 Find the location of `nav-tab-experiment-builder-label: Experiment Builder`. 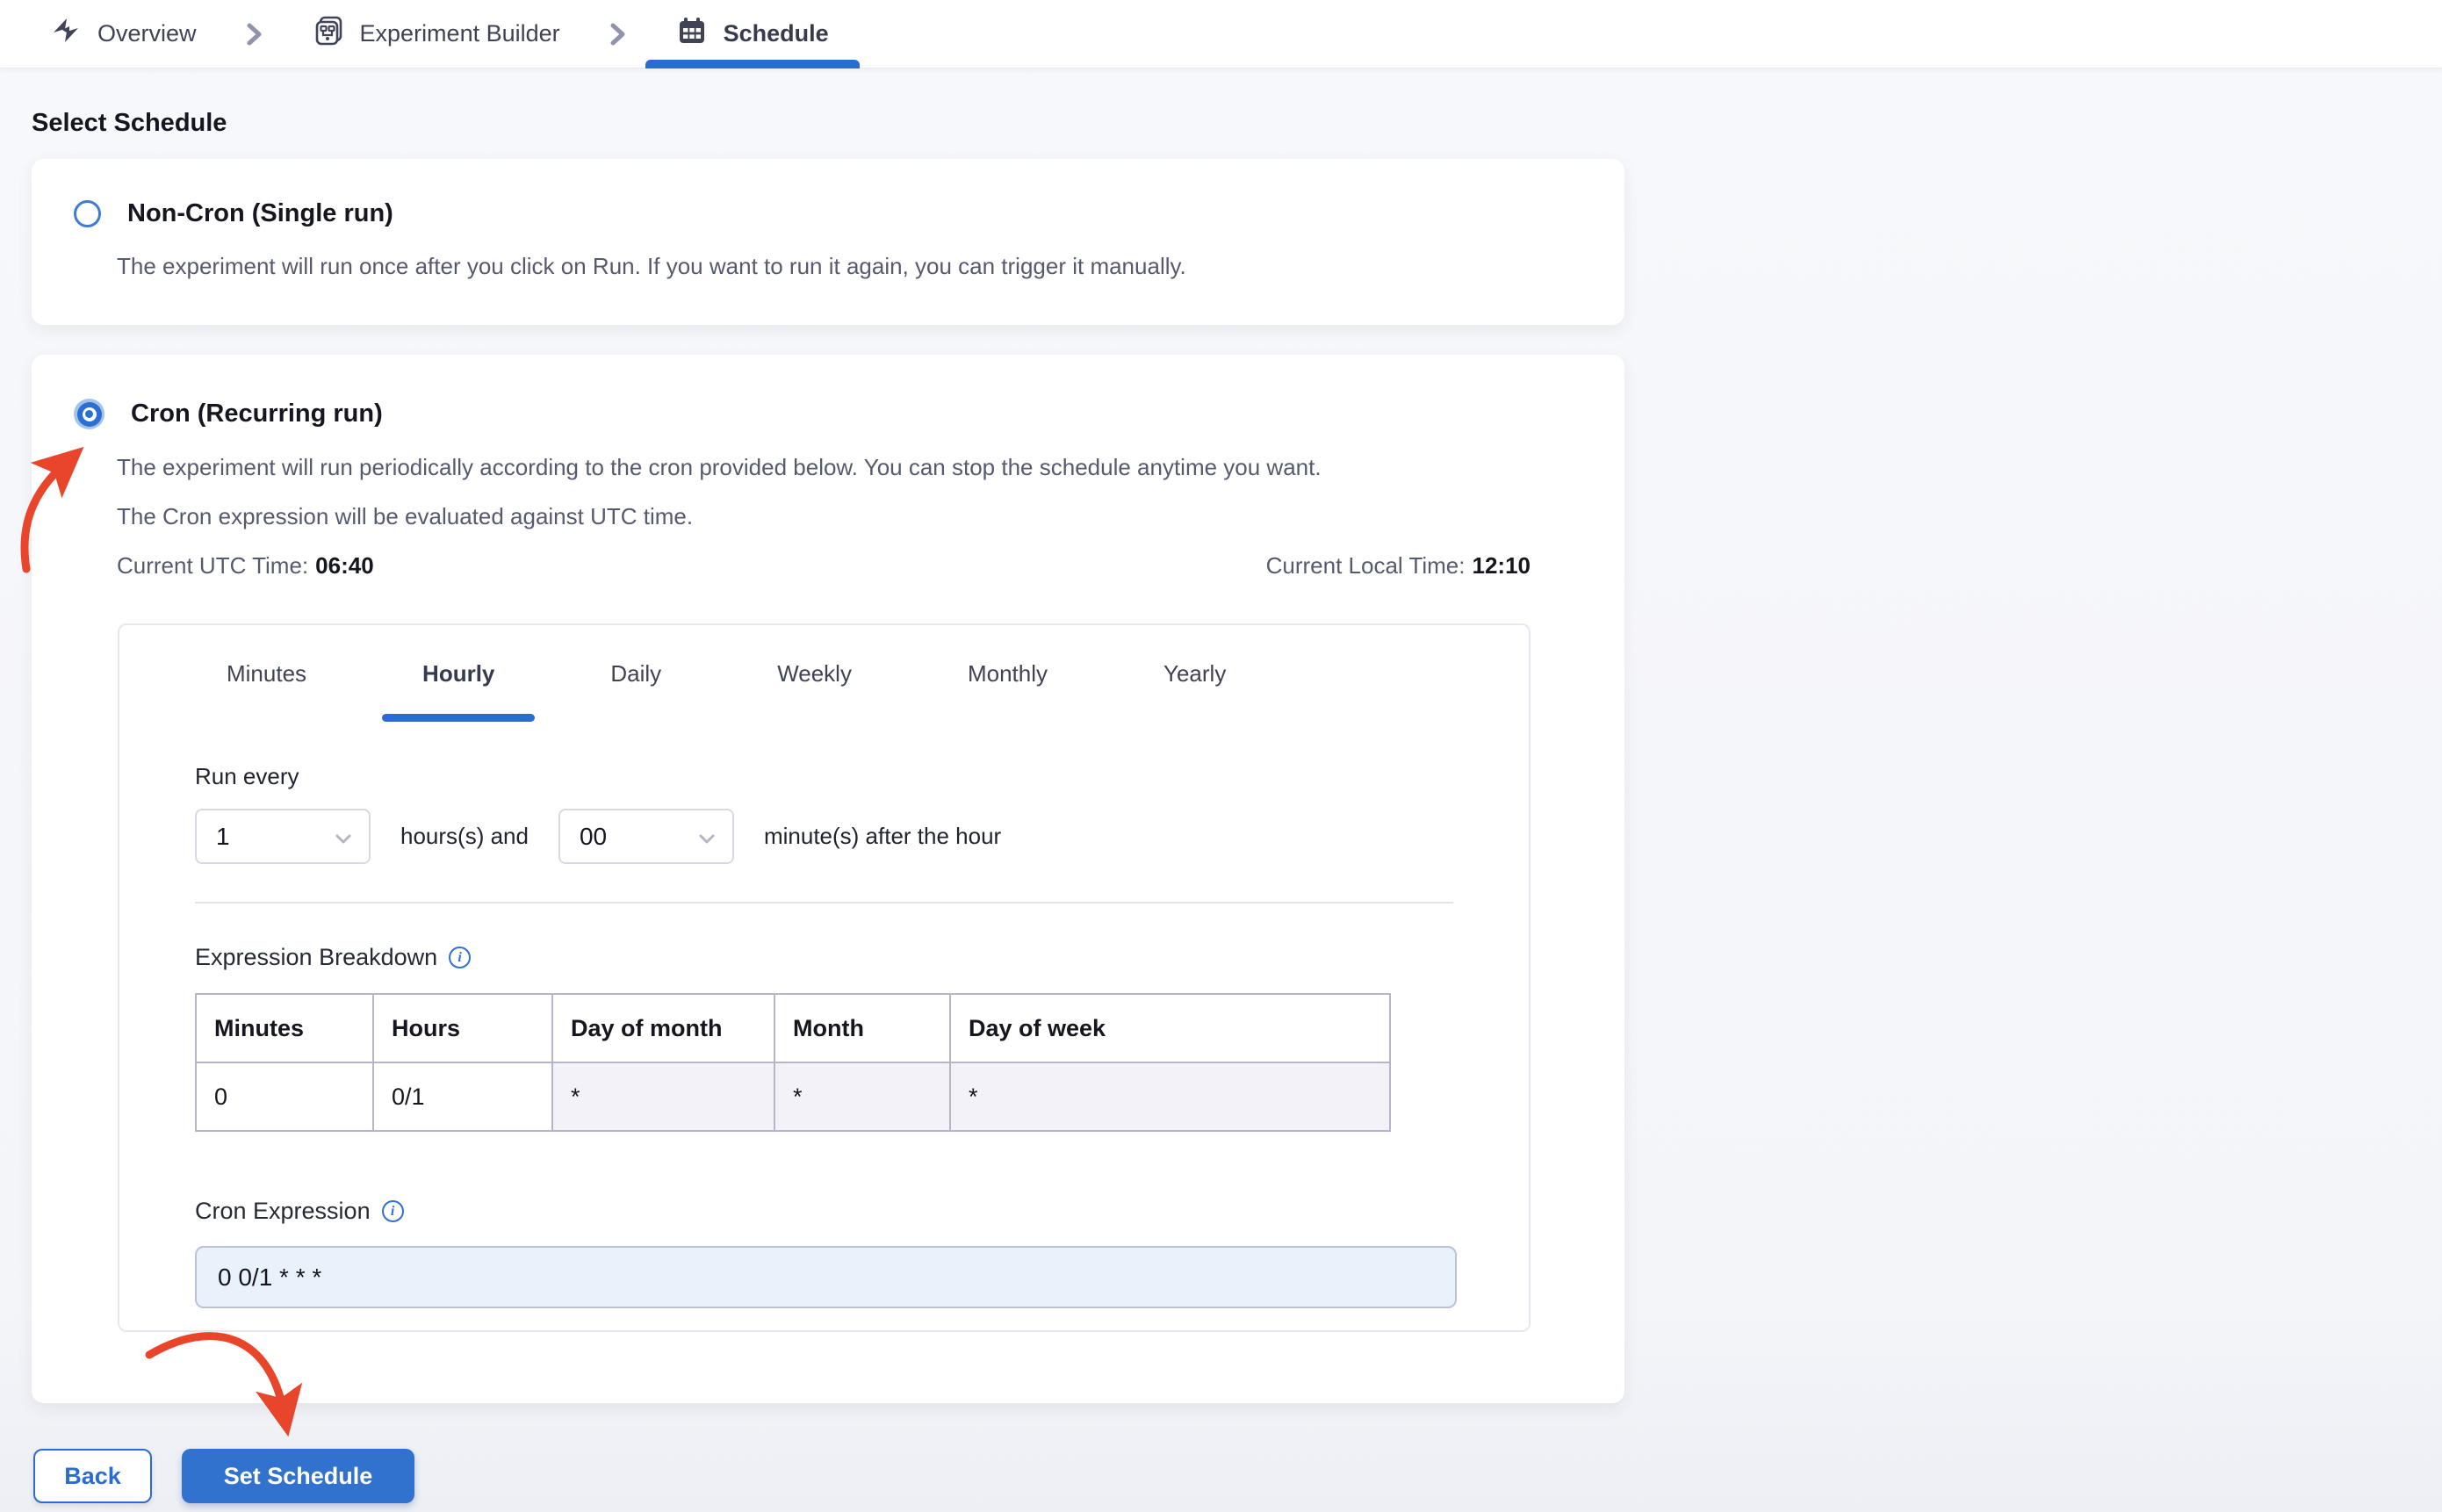

nav-tab-experiment-builder-label: Experiment Builder is located at coordinates (459, 33).